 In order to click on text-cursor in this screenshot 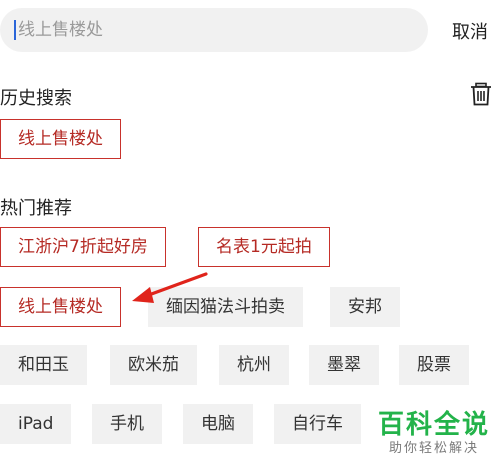, I will do `click(15, 30)`.